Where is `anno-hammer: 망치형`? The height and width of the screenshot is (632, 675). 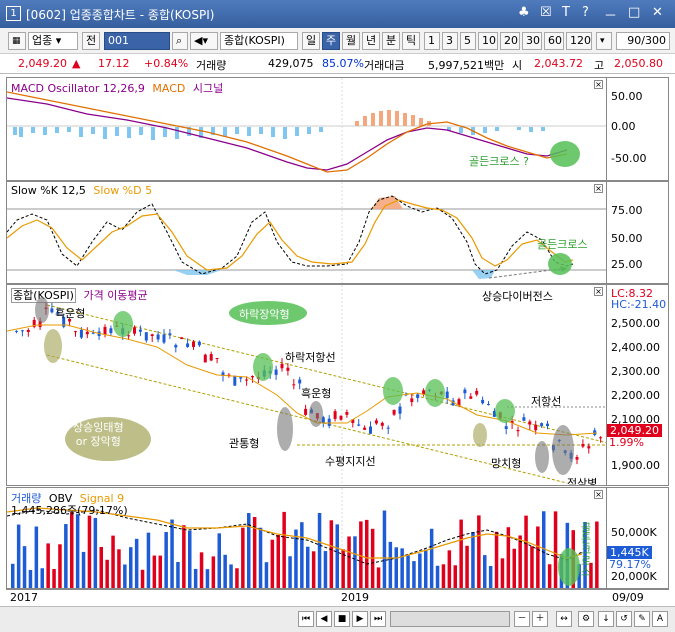
anno-hammer: 망치형 is located at coordinates (506, 463).